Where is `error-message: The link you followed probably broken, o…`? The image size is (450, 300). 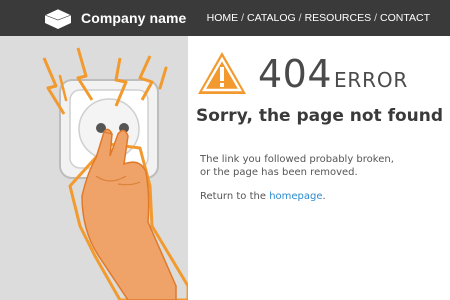 error-message: The link you followed probably broken, o… is located at coordinates (320, 166).